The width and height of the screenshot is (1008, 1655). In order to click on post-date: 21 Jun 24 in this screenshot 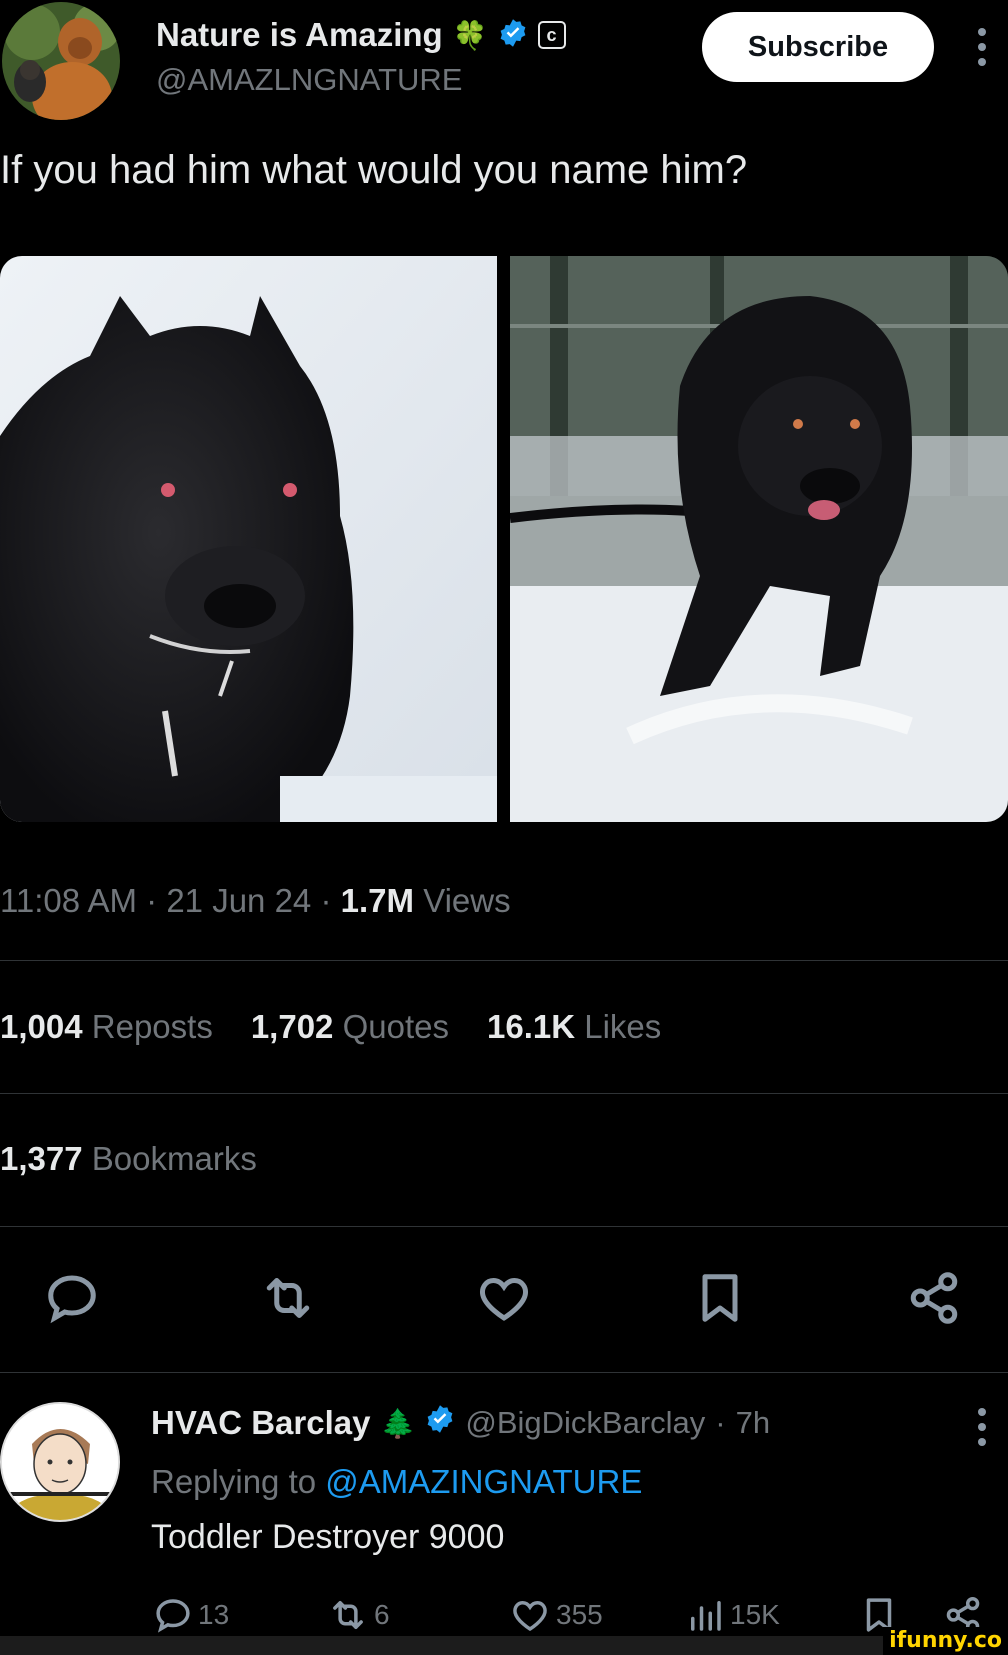, I will do `click(238, 900)`.